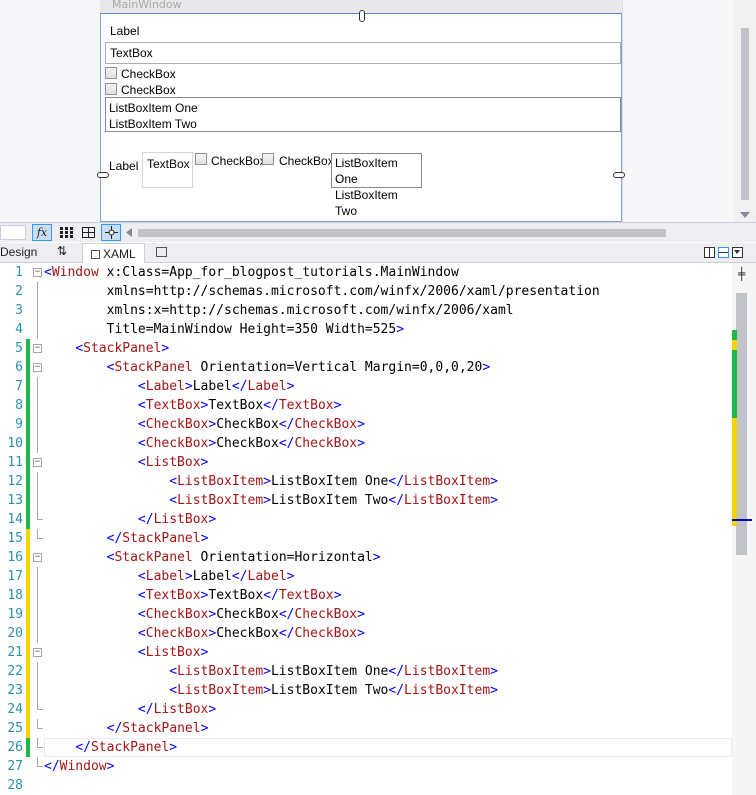  Describe the element at coordinates (378, 652) in the screenshot. I see `code-line: 21 − <ListBox>` at that location.